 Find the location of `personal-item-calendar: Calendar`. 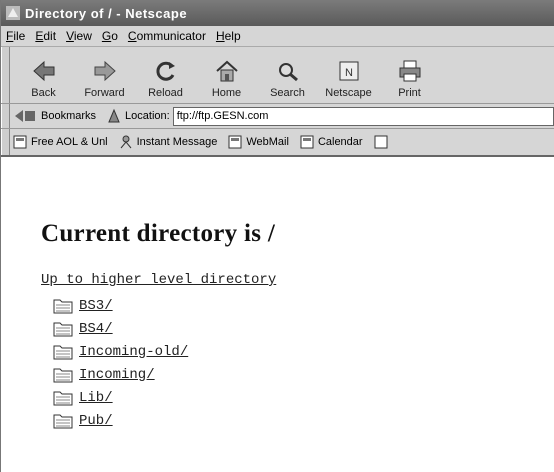

personal-item-calendar: Calendar is located at coordinates (331, 142).